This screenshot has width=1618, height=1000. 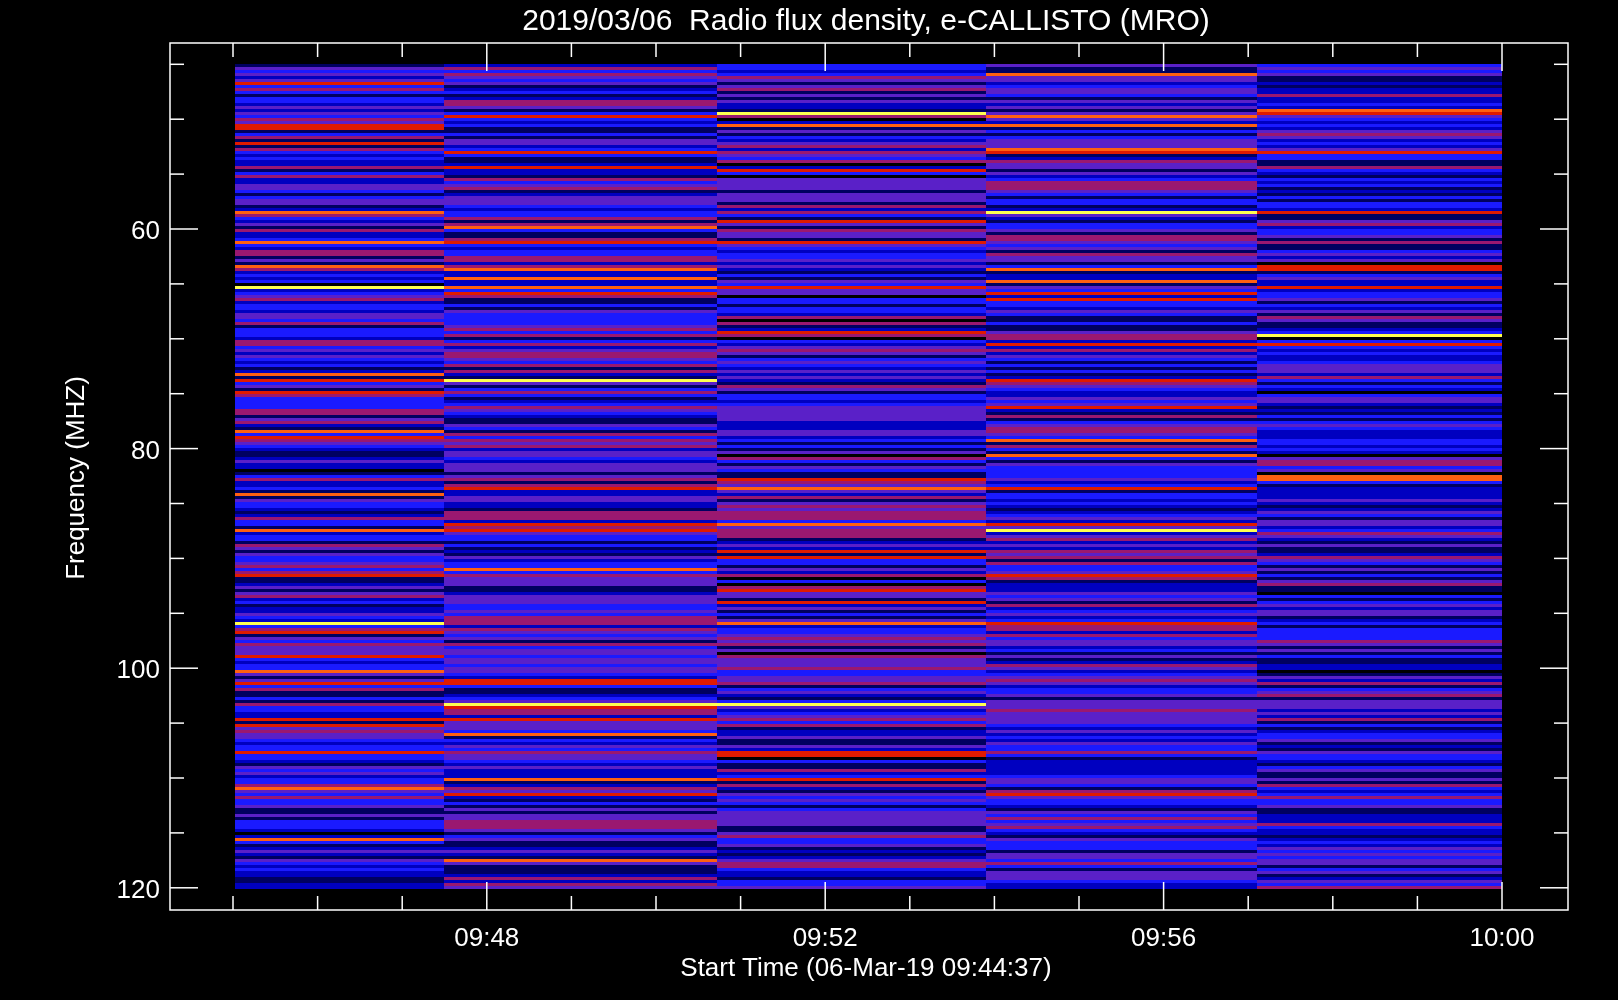 What do you see at coordinates (1164, 937) in the screenshot?
I see `x-tick-label: 09:56` at bounding box center [1164, 937].